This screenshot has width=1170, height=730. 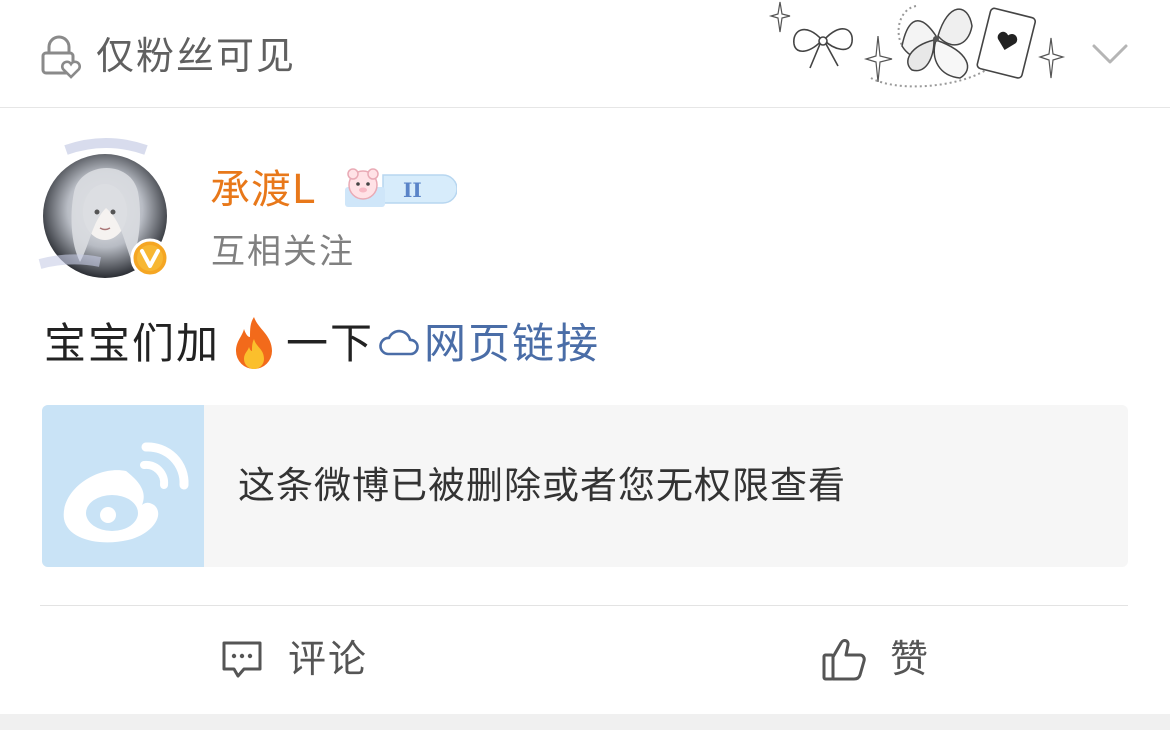 I want to click on follow-relation: 互相关注, so click(x=283, y=252).